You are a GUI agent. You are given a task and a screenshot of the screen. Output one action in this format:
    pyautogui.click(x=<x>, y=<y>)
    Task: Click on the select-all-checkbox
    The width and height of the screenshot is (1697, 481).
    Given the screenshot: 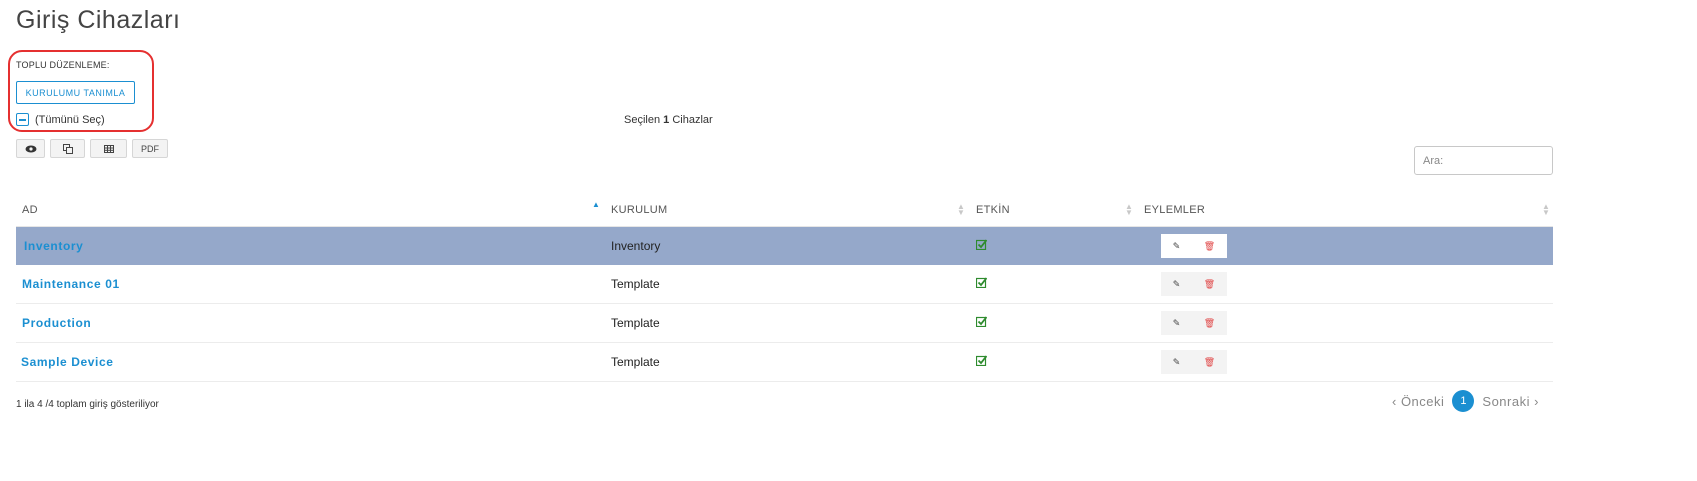 What is the action you would take?
    pyautogui.click(x=22, y=119)
    